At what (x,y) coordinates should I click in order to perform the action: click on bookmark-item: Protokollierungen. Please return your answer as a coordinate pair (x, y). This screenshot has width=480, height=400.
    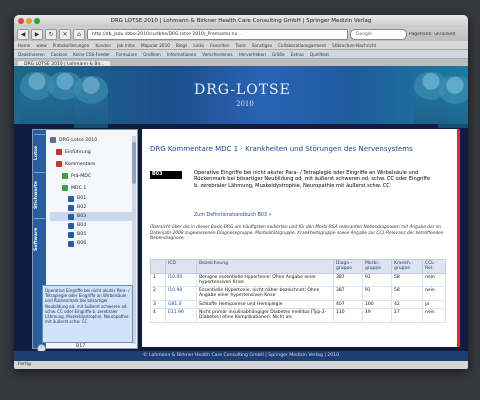
    Looking at the image, I should click on (71, 45).